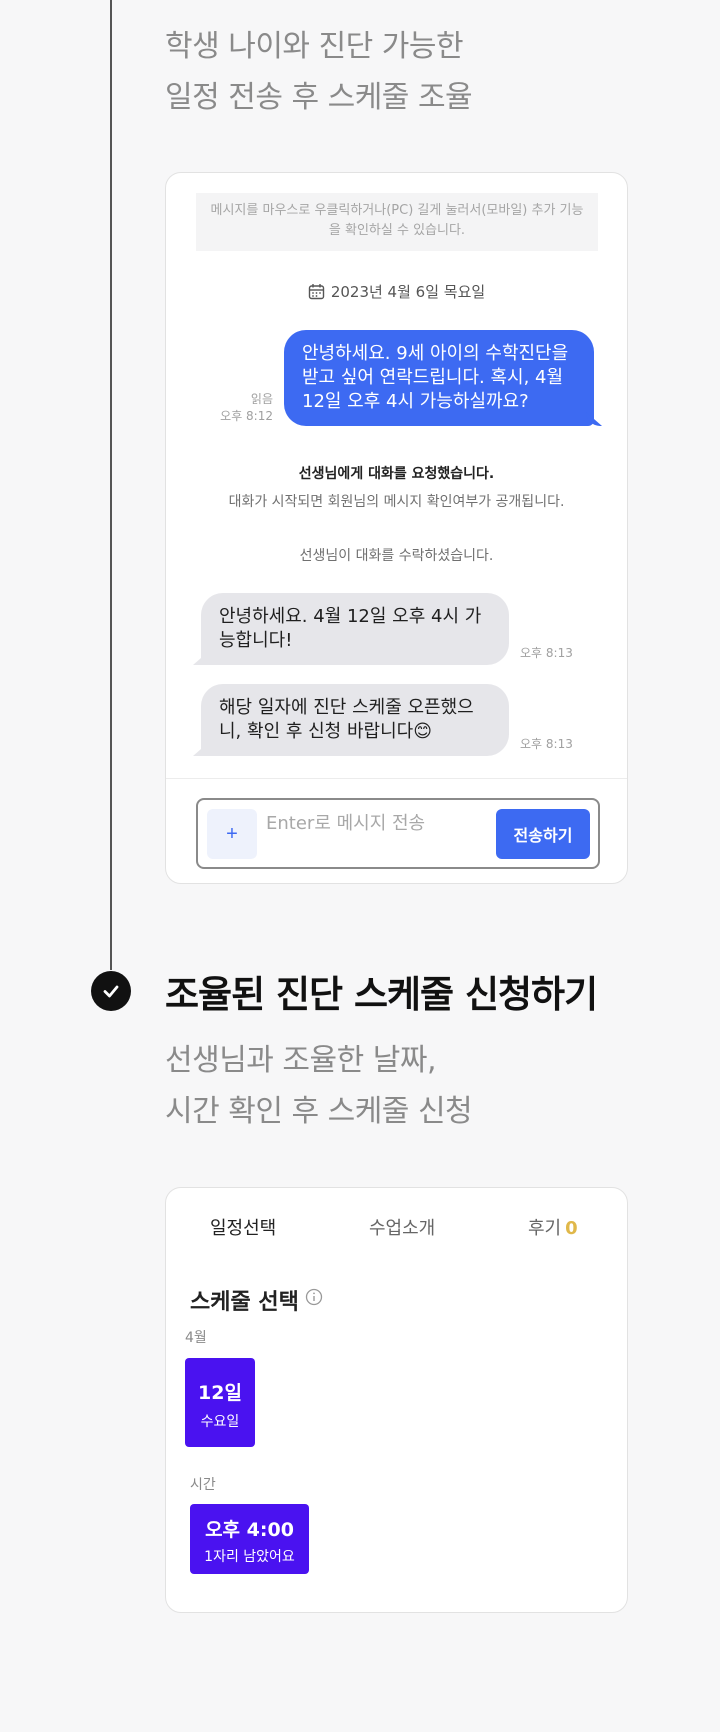  I want to click on my-message-status: 읽음, so click(261, 399).